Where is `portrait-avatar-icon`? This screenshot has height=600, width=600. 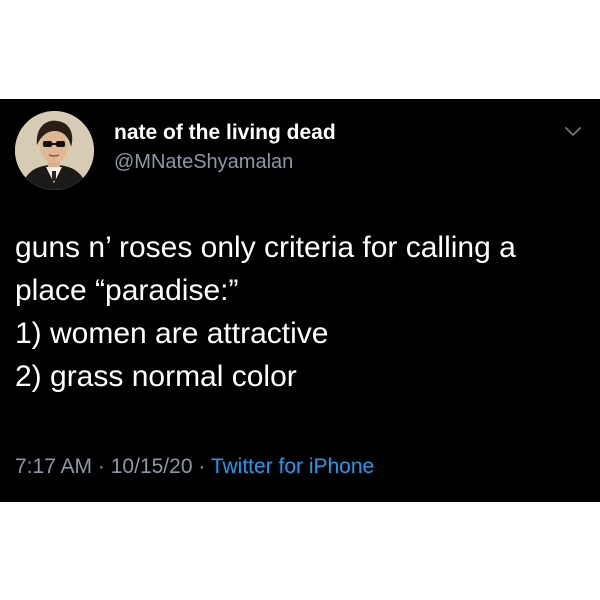 portrait-avatar-icon is located at coordinates (54, 150).